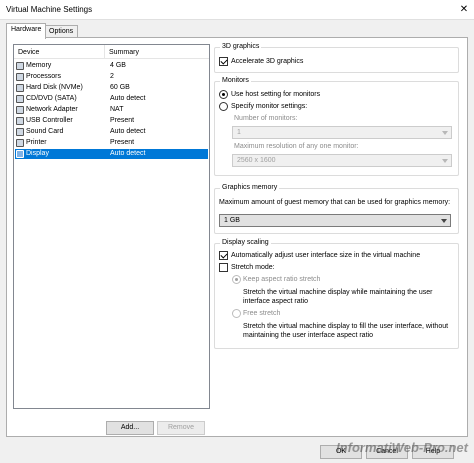 The width and height of the screenshot is (474, 463). I want to click on device-summary: 2, so click(112, 76).